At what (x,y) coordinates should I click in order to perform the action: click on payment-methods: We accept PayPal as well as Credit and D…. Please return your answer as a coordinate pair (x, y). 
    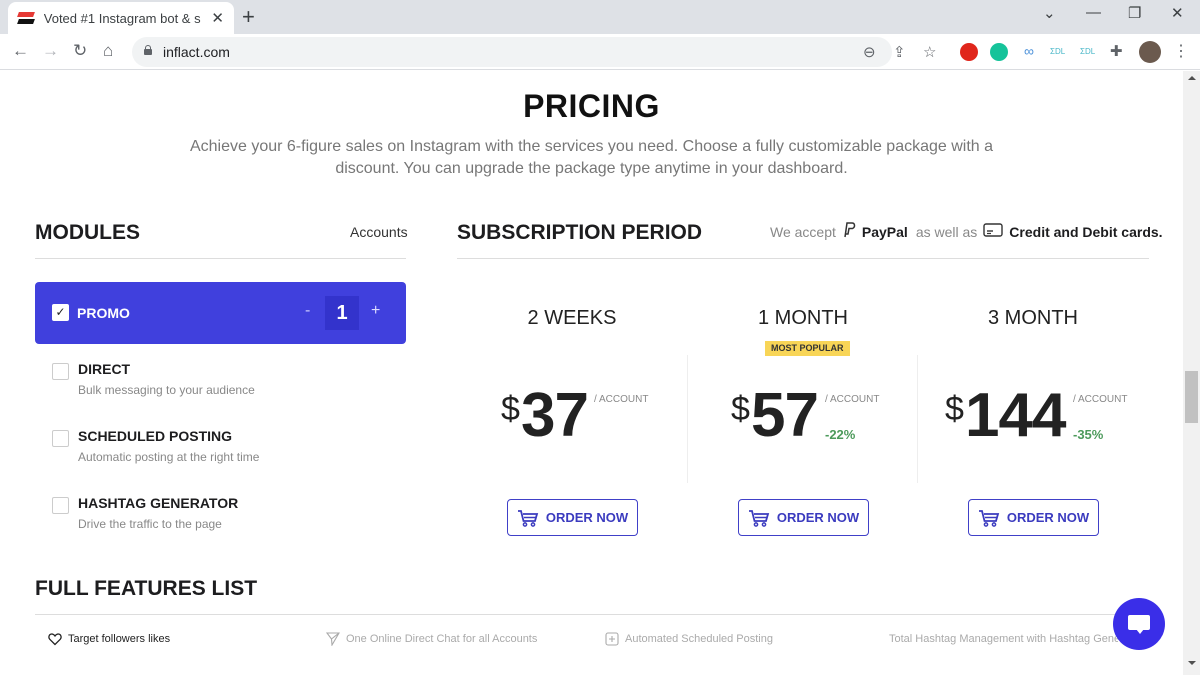
    Looking at the image, I should click on (966, 231).